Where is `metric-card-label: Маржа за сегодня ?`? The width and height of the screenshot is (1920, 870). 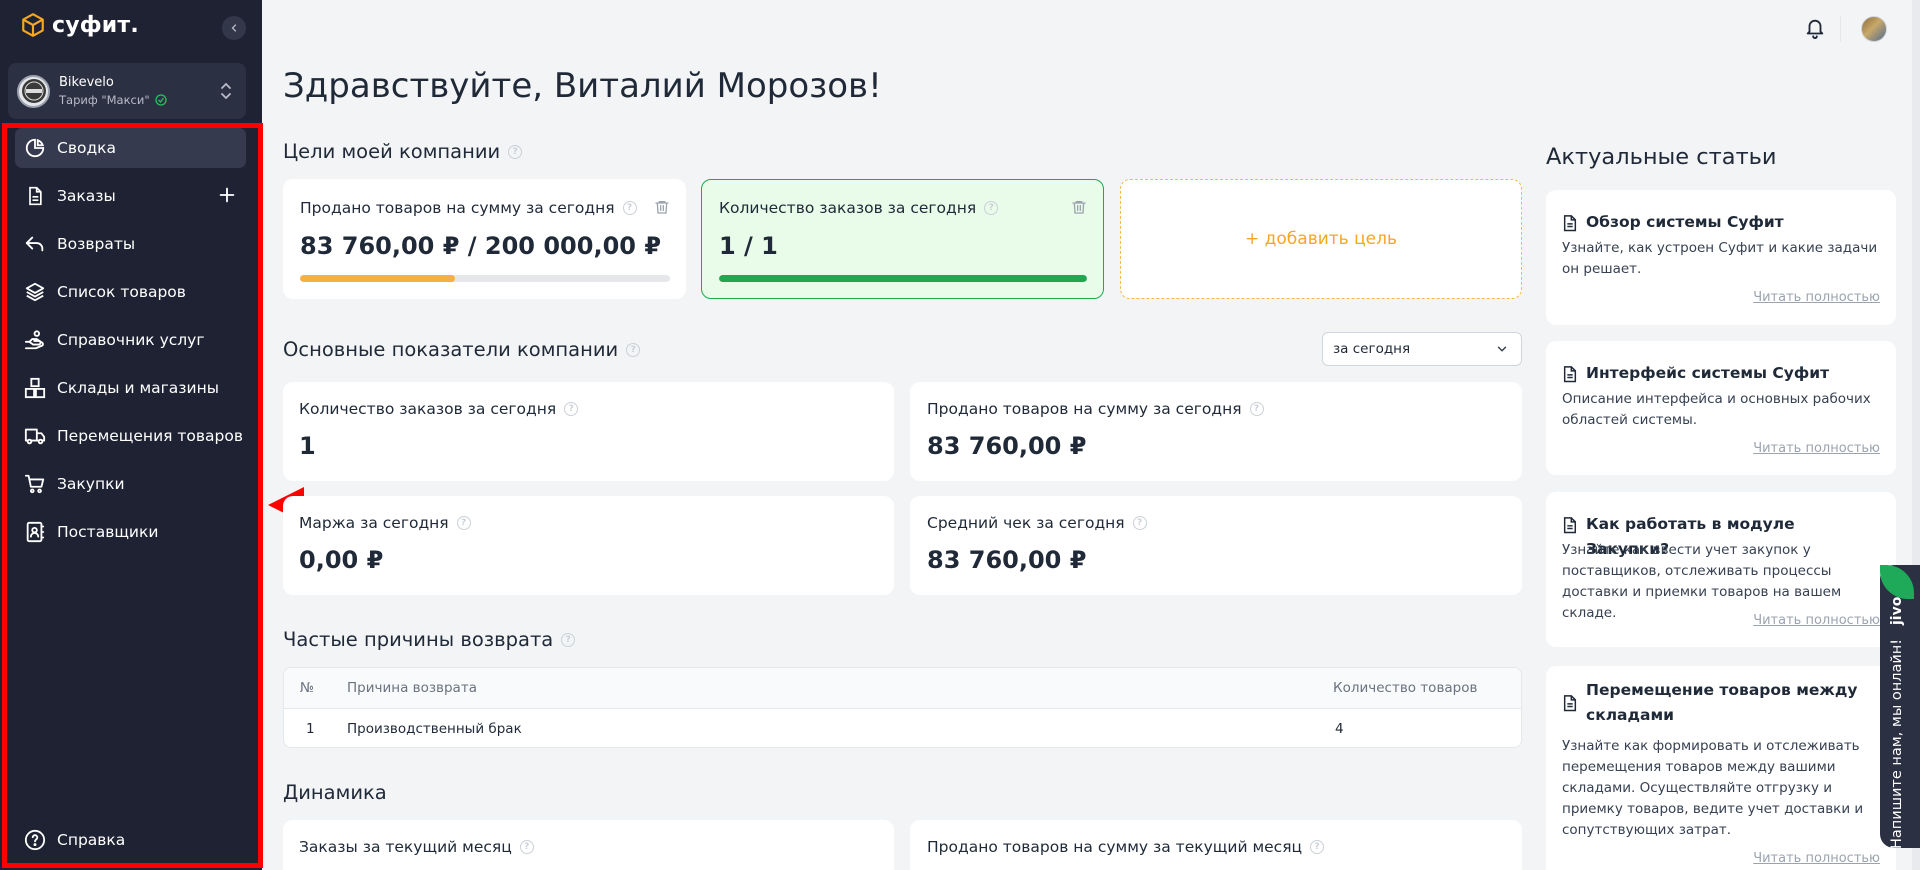 metric-card-label: Маржа за сегодня ? is located at coordinates (385, 523).